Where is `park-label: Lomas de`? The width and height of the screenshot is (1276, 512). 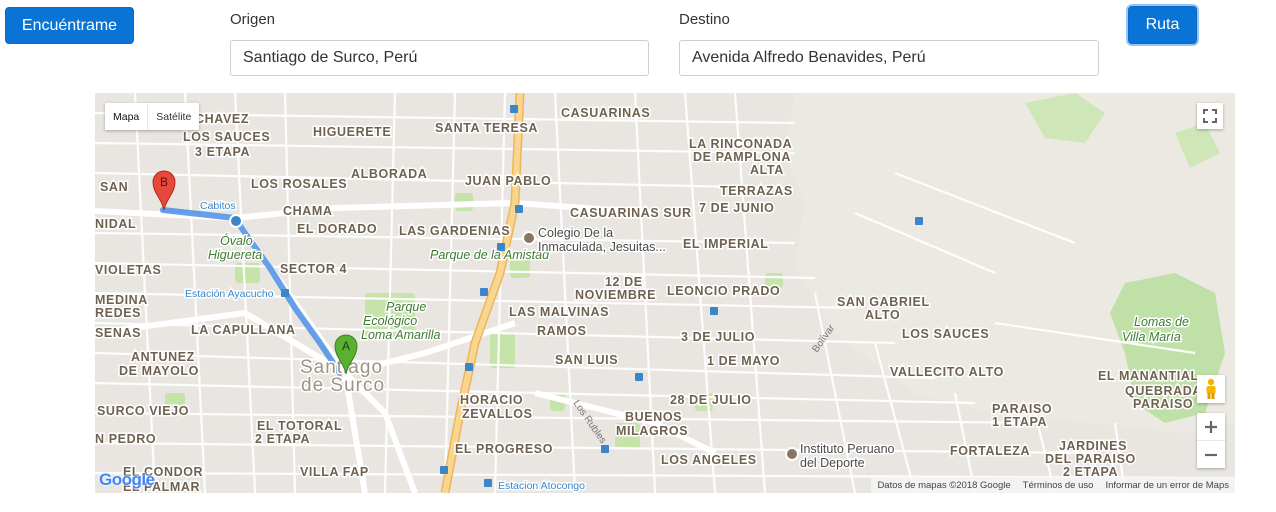
park-label: Lomas de is located at coordinates (1161, 322).